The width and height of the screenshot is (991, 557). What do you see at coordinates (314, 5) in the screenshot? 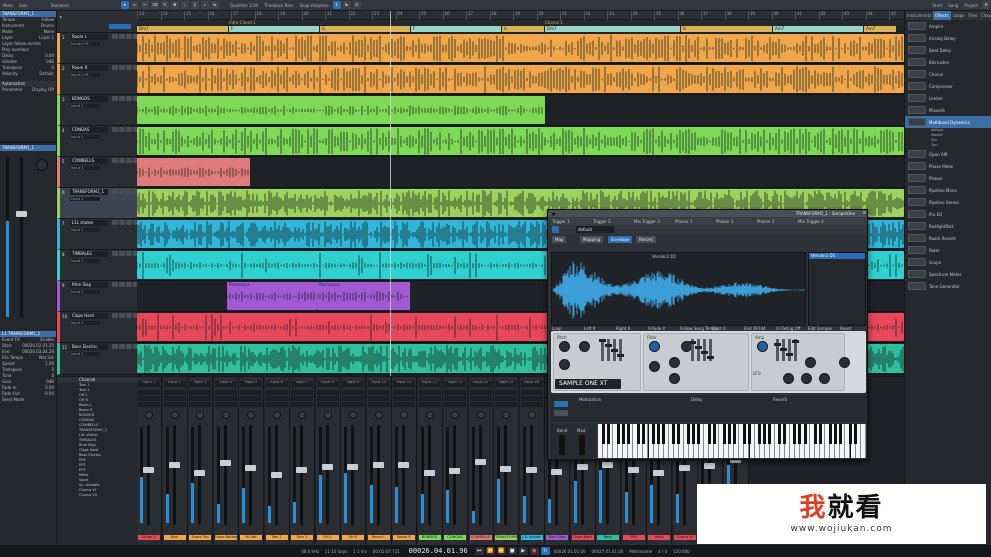
I see `snap-control: Snap Adaptive` at bounding box center [314, 5].